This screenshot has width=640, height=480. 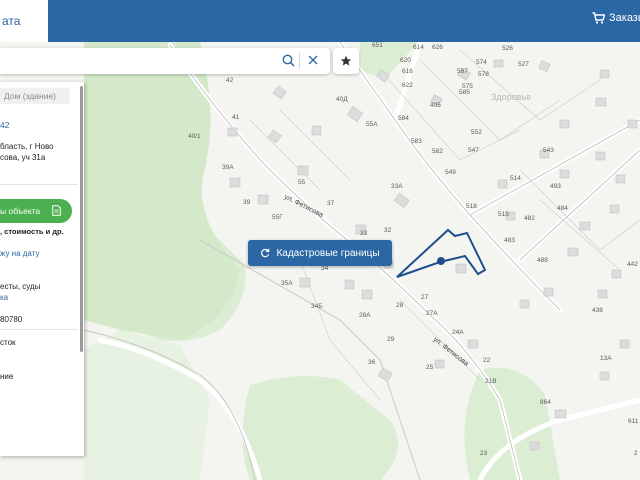 I want to click on parcel-number-label: 33, so click(x=364, y=233).